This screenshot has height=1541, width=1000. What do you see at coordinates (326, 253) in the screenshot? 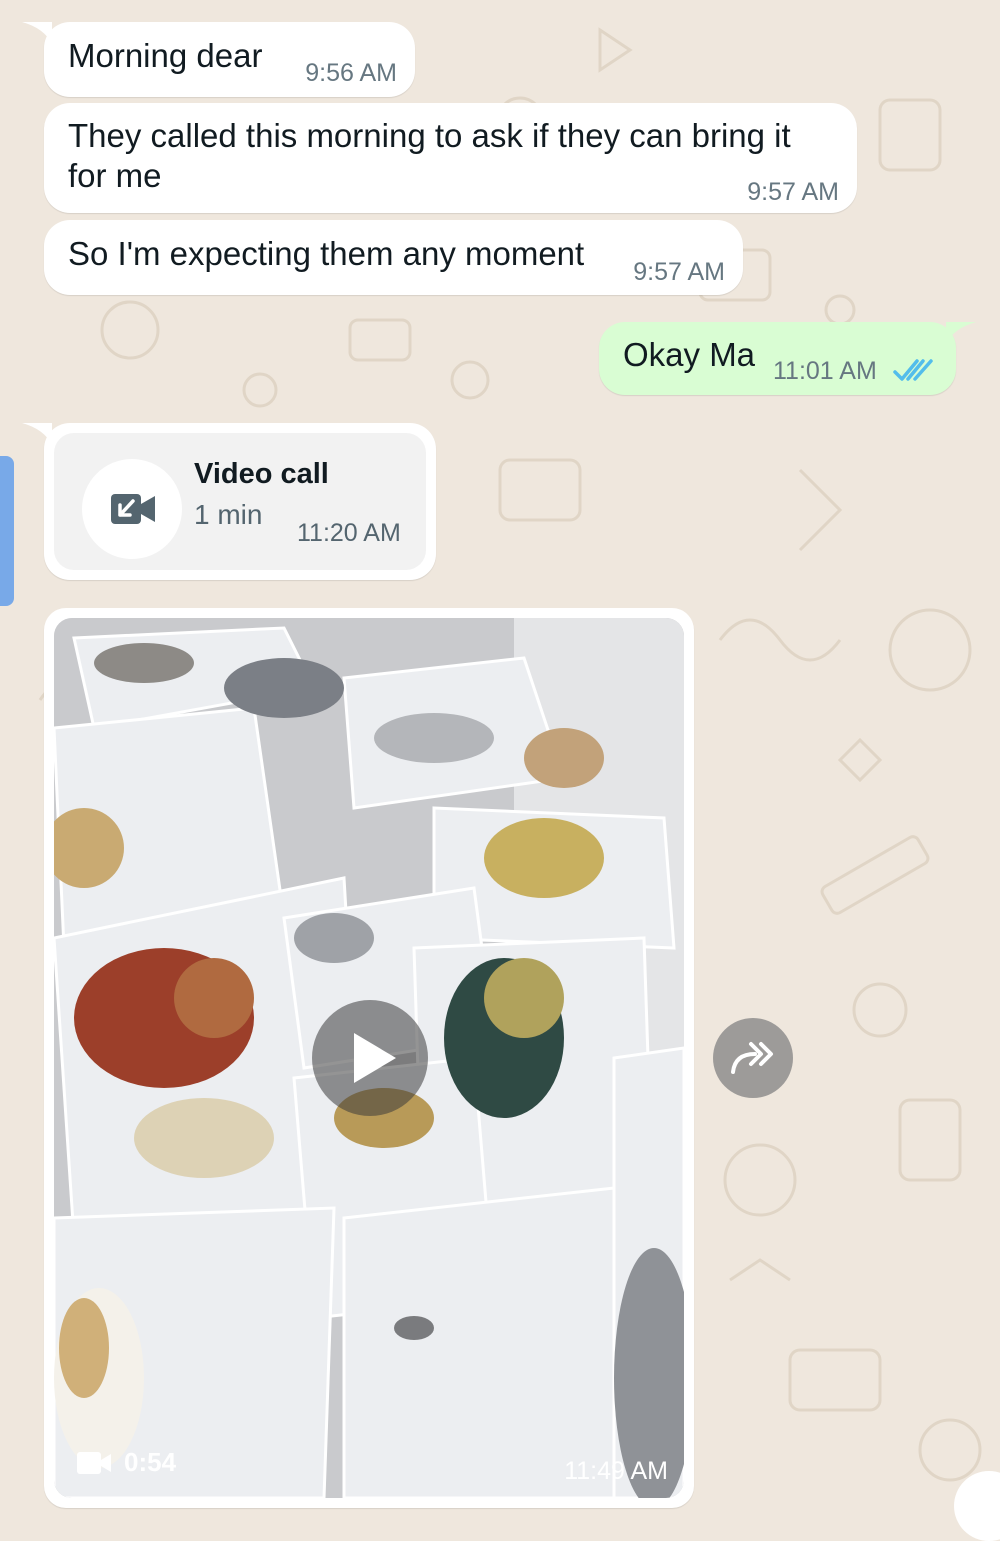
I see `message-text: So I'm expecting them any moment` at bounding box center [326, 253].